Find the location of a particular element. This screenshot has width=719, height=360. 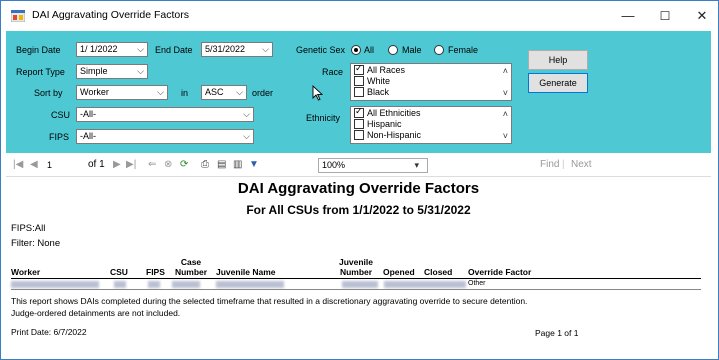

ethnicity-option-all: All Ethnicities is located at coordinates (387, 112).